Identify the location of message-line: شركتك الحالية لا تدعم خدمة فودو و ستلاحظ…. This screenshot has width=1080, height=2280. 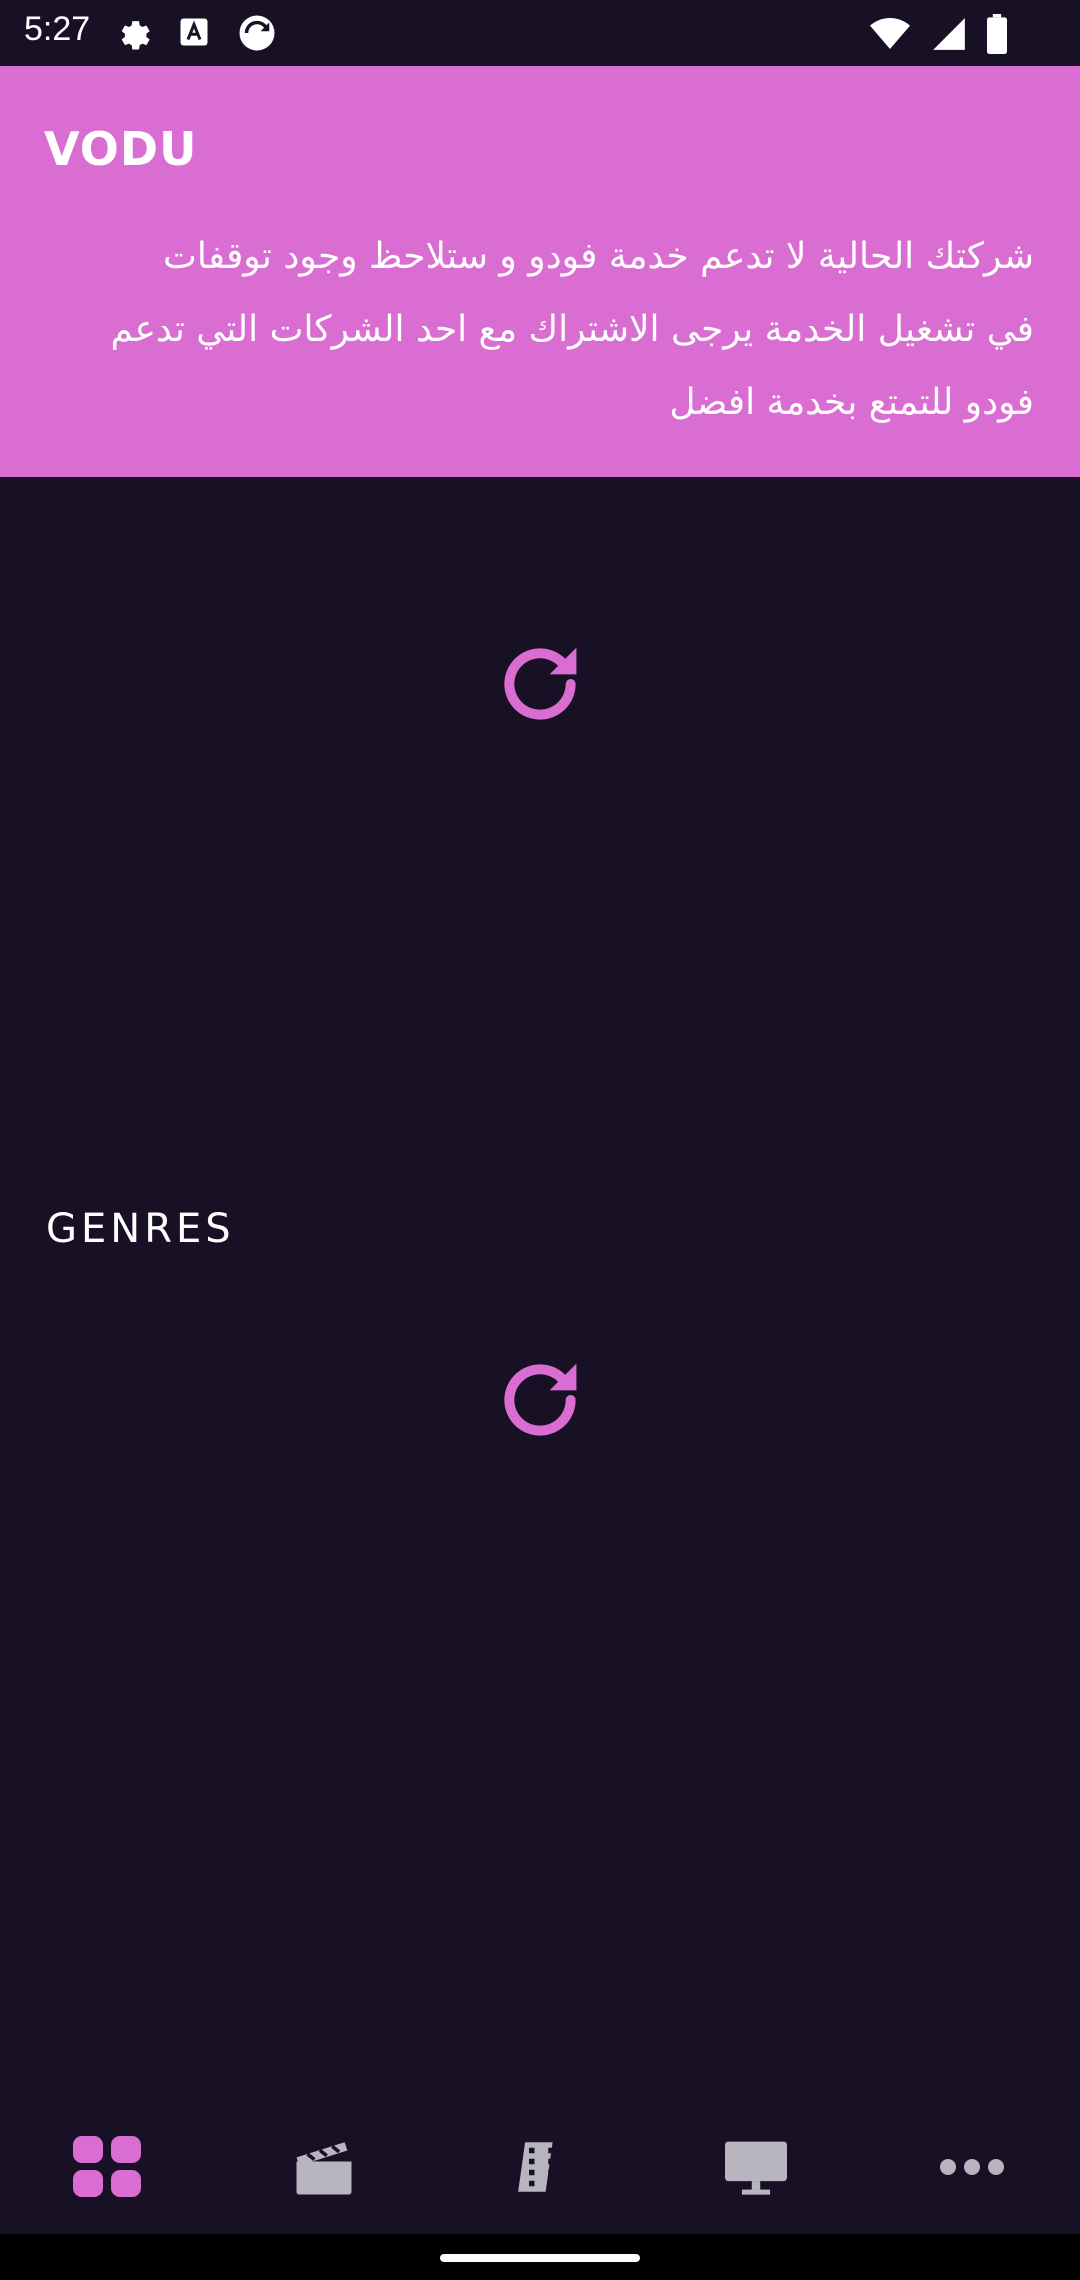
(598, 256).